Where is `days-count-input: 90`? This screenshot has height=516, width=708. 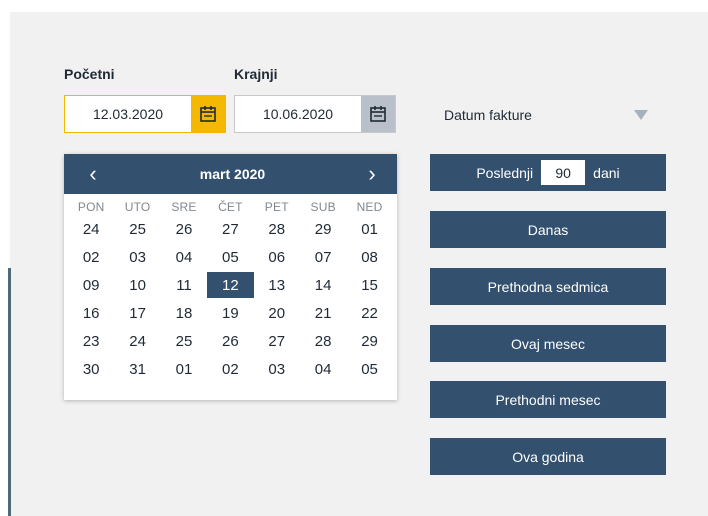 days-count-input: 90 is located at coordinates (563, 172).